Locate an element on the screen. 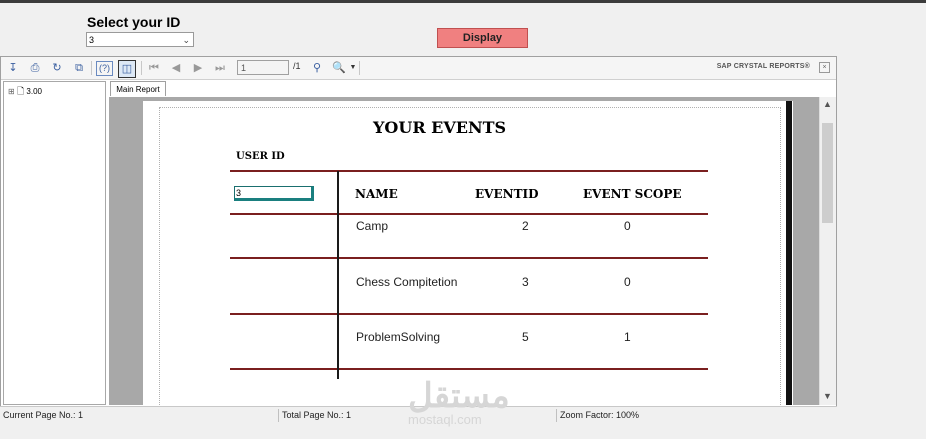 This screenshot has height=439, width=926. first-page-icon: ⏮ is located at coordinates (154, 68).